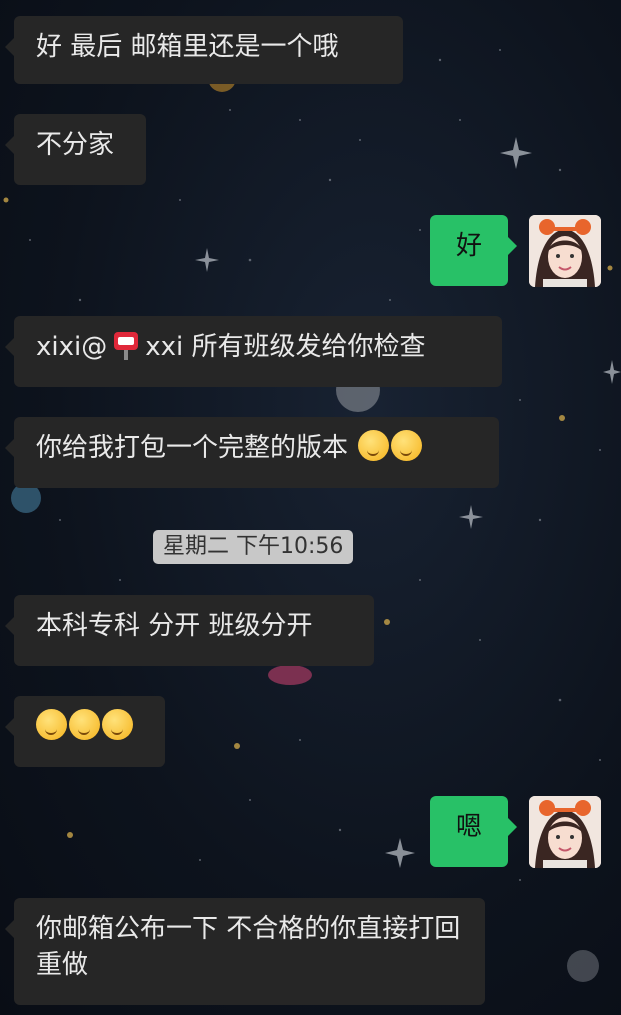  I want to click on message-bubble-incoming: 你邮箱公布一下 不合格的你直接打回重做, so click(245, 951).